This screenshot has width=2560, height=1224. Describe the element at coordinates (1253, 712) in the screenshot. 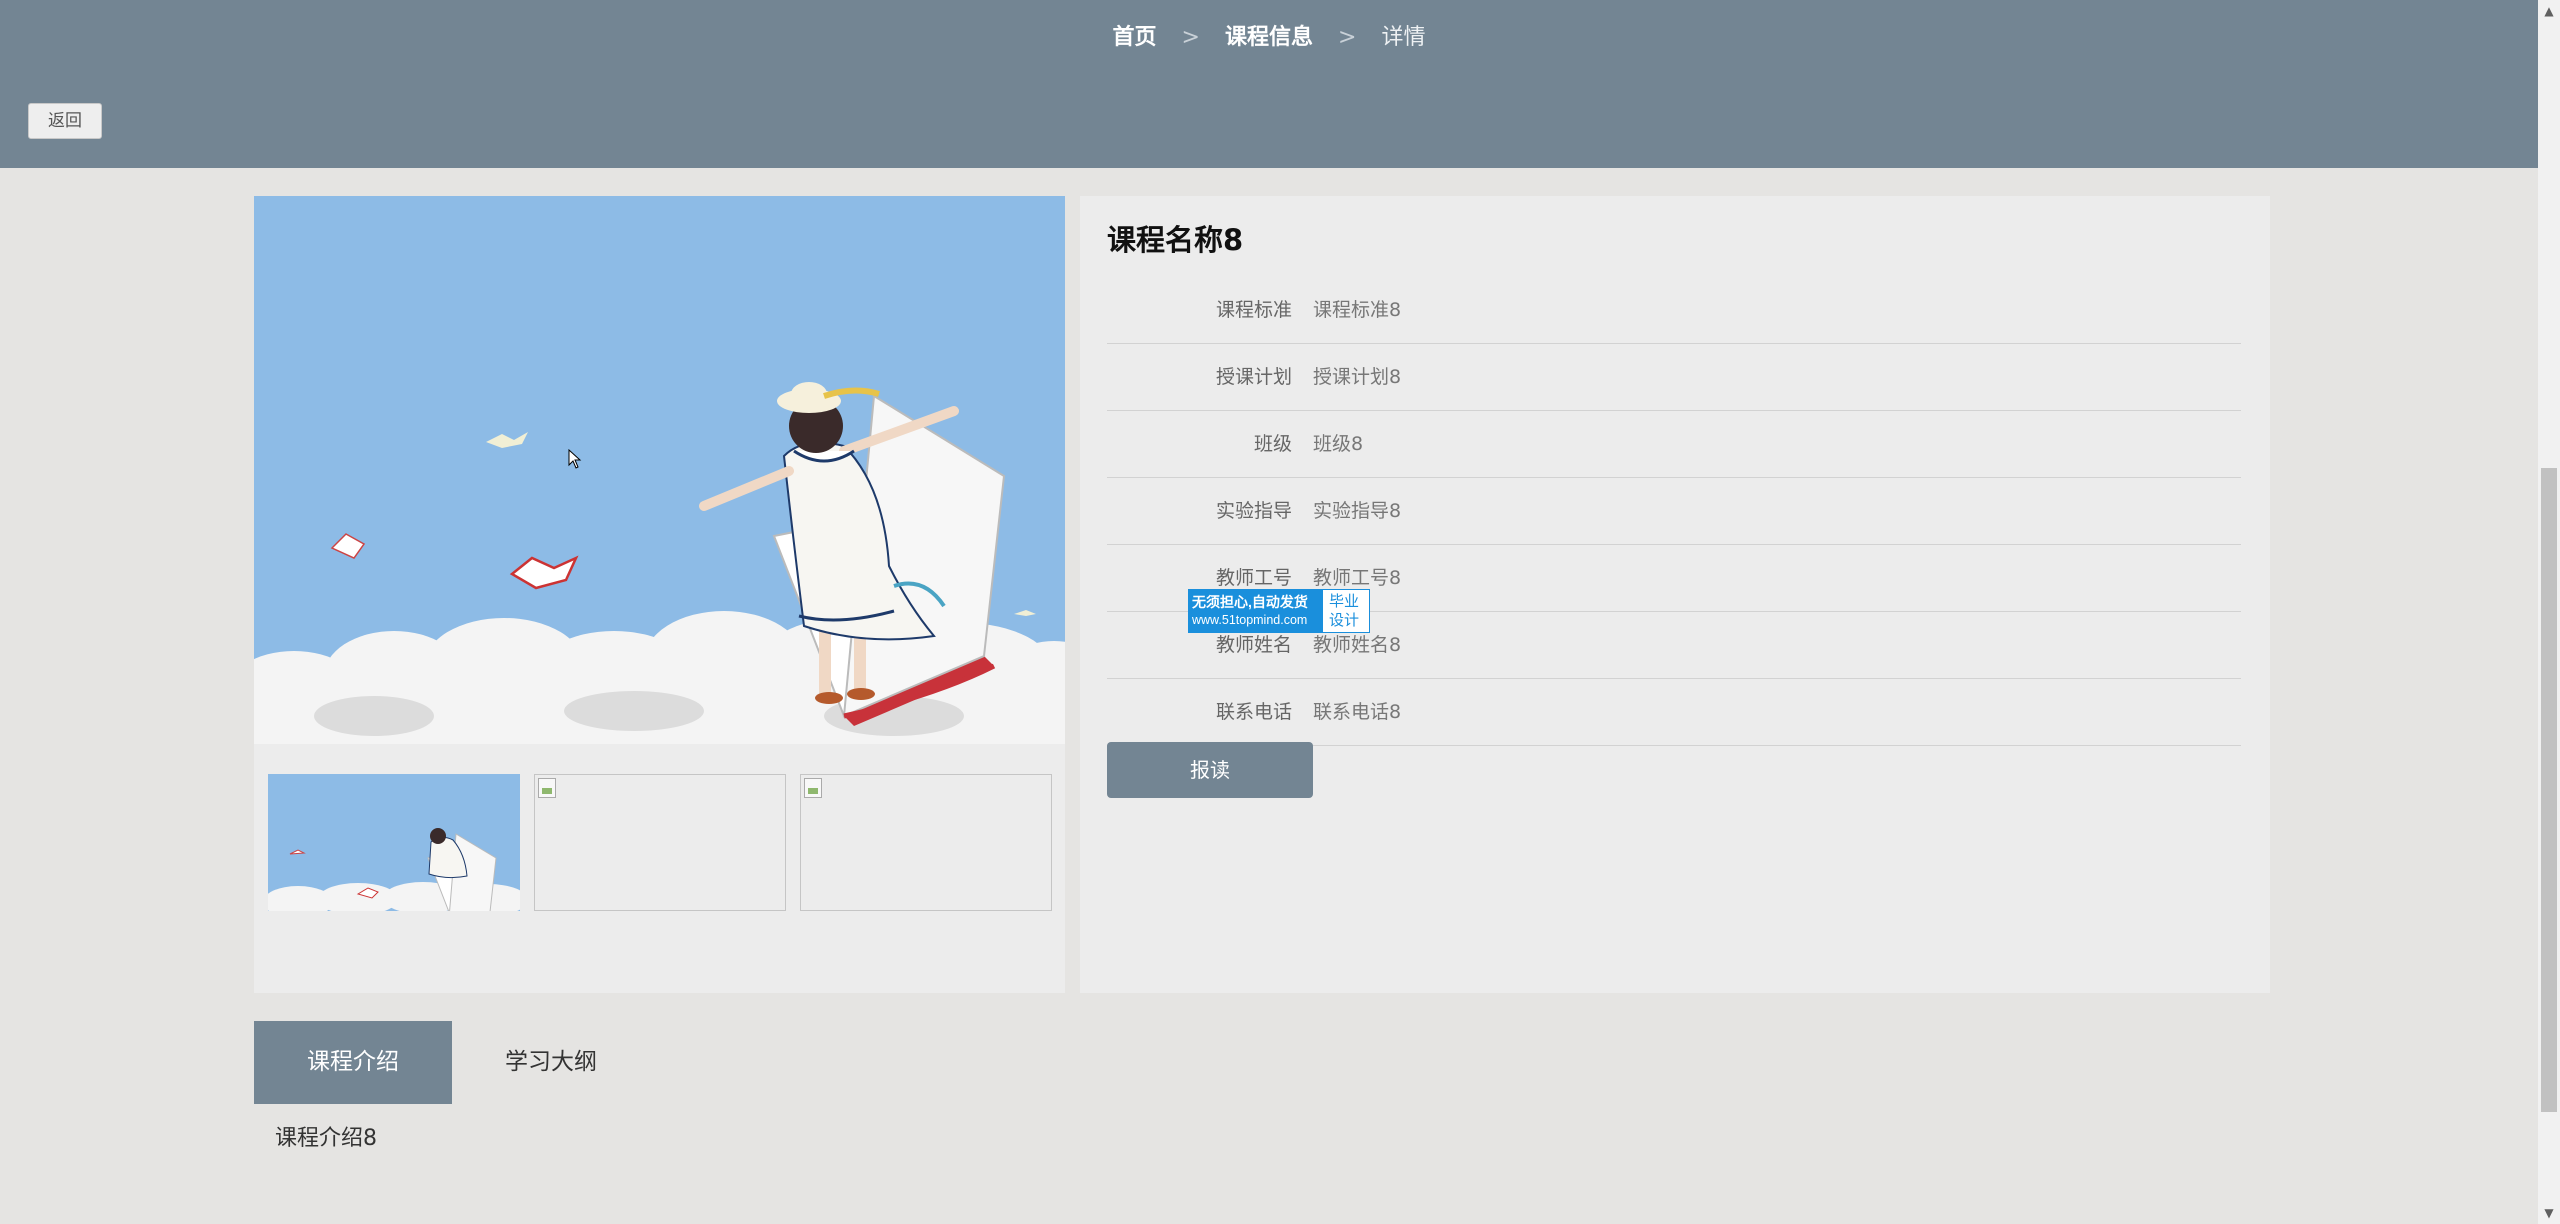

I see `field-label: 联系电话` at that location.